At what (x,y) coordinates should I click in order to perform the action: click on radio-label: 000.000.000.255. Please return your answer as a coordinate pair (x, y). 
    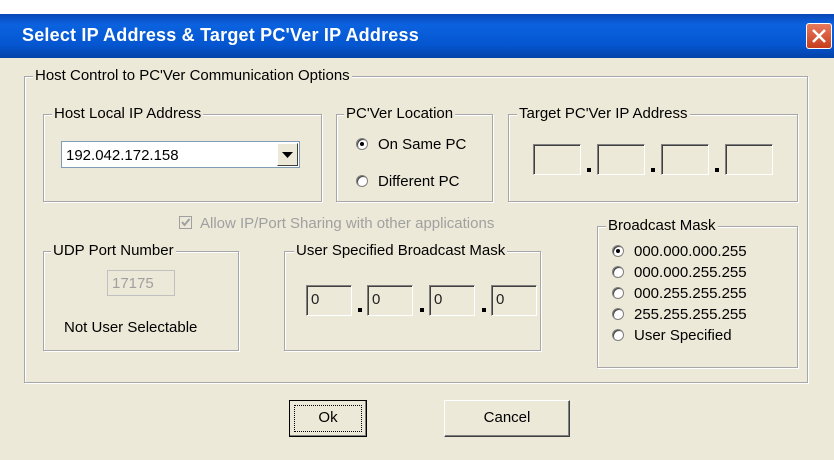
    Looking at the image, I should click on (690, 251).